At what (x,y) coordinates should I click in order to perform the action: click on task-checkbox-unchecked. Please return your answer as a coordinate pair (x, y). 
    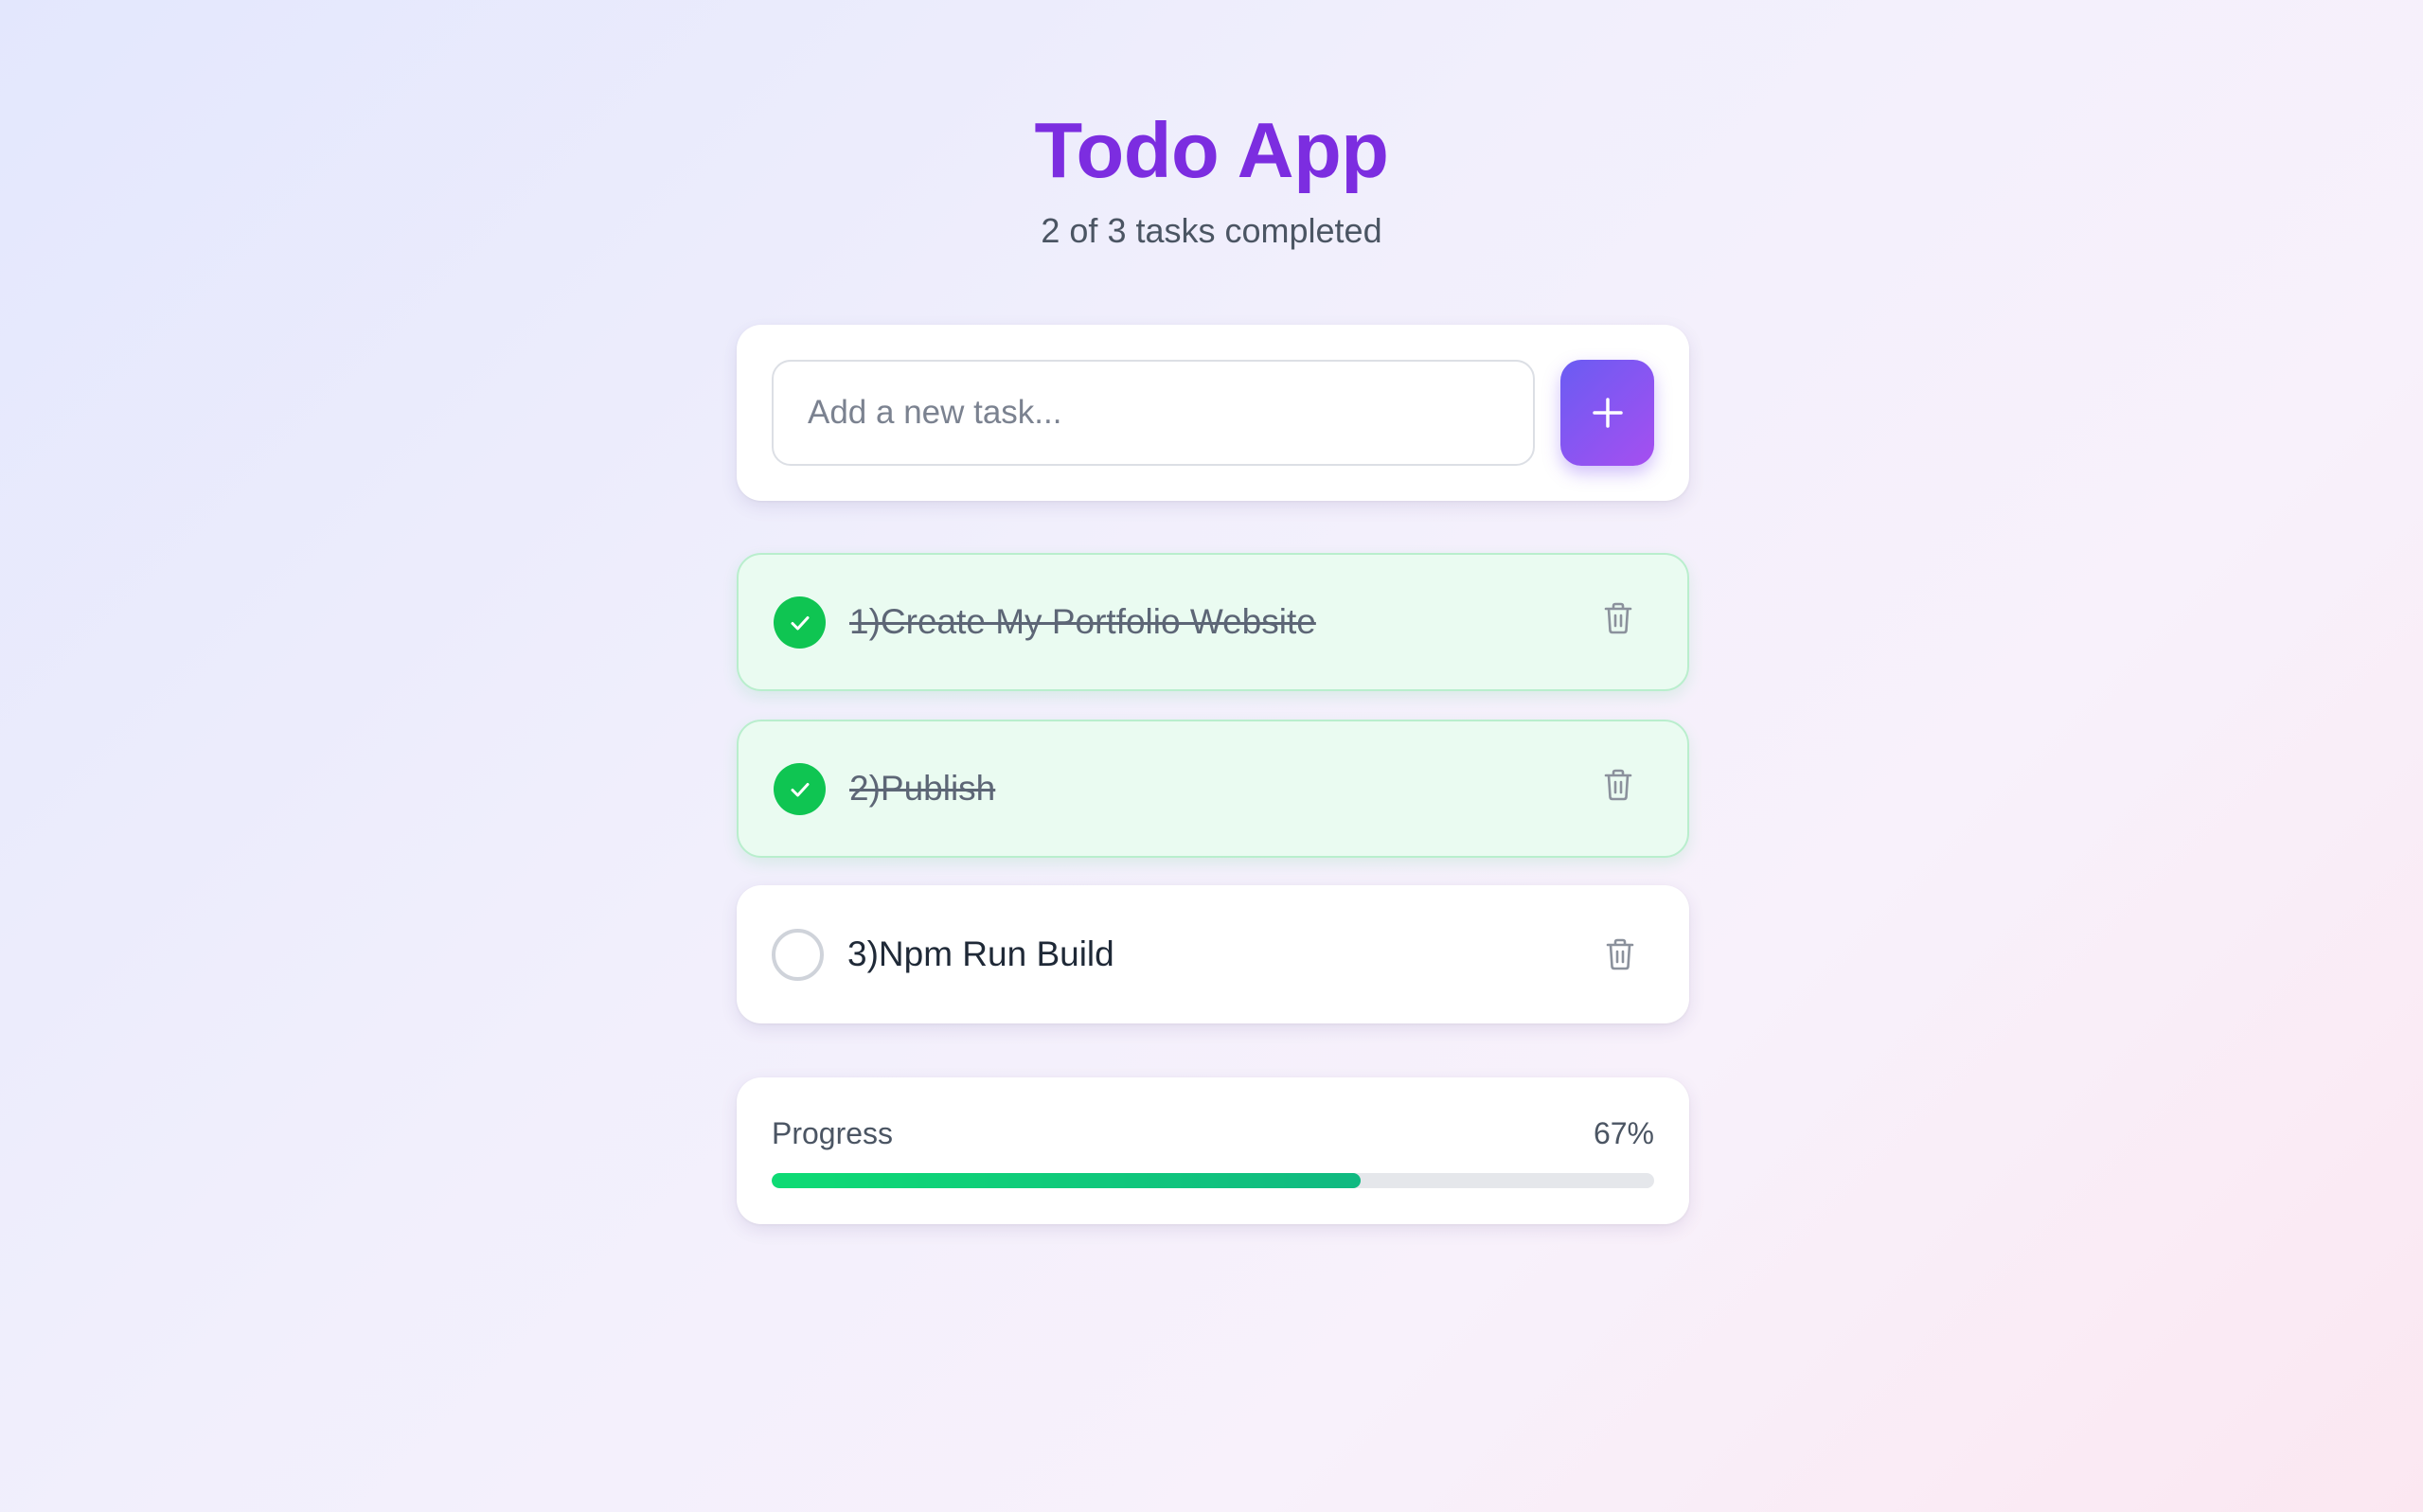
    Looking at the image, I should click on (798, 955).